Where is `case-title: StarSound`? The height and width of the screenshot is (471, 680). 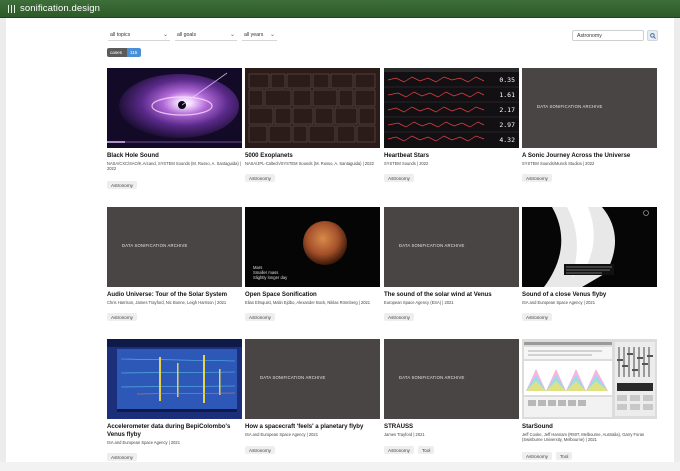
case-title: StarSound is located at coordinates (589, 427).